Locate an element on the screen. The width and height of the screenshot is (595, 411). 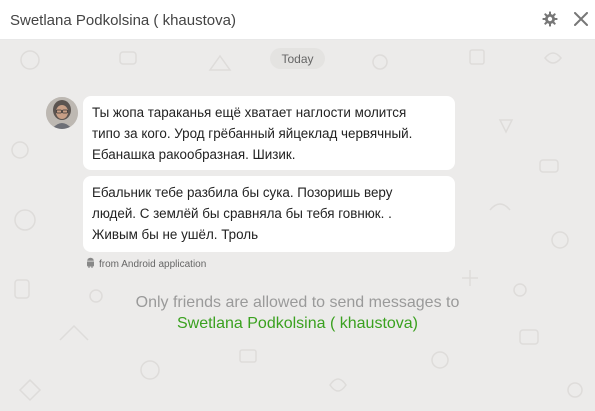
android-icon is located at coordinates (90, 264).